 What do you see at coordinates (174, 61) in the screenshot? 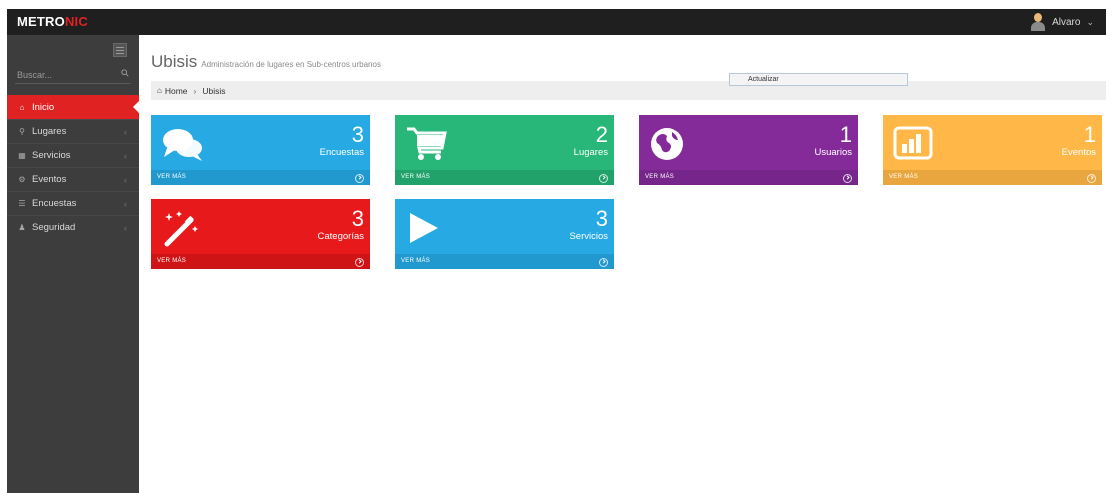
I see `page-title-text: Ubisis` at bounding box center [174, 61].